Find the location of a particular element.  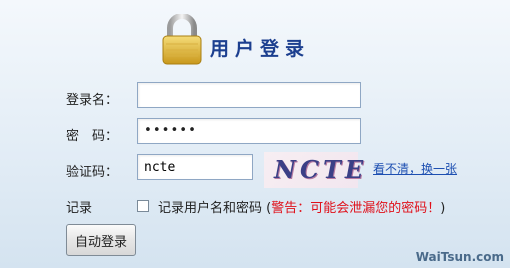

captcha-image: NCTE is located at coordinates (313, 170).